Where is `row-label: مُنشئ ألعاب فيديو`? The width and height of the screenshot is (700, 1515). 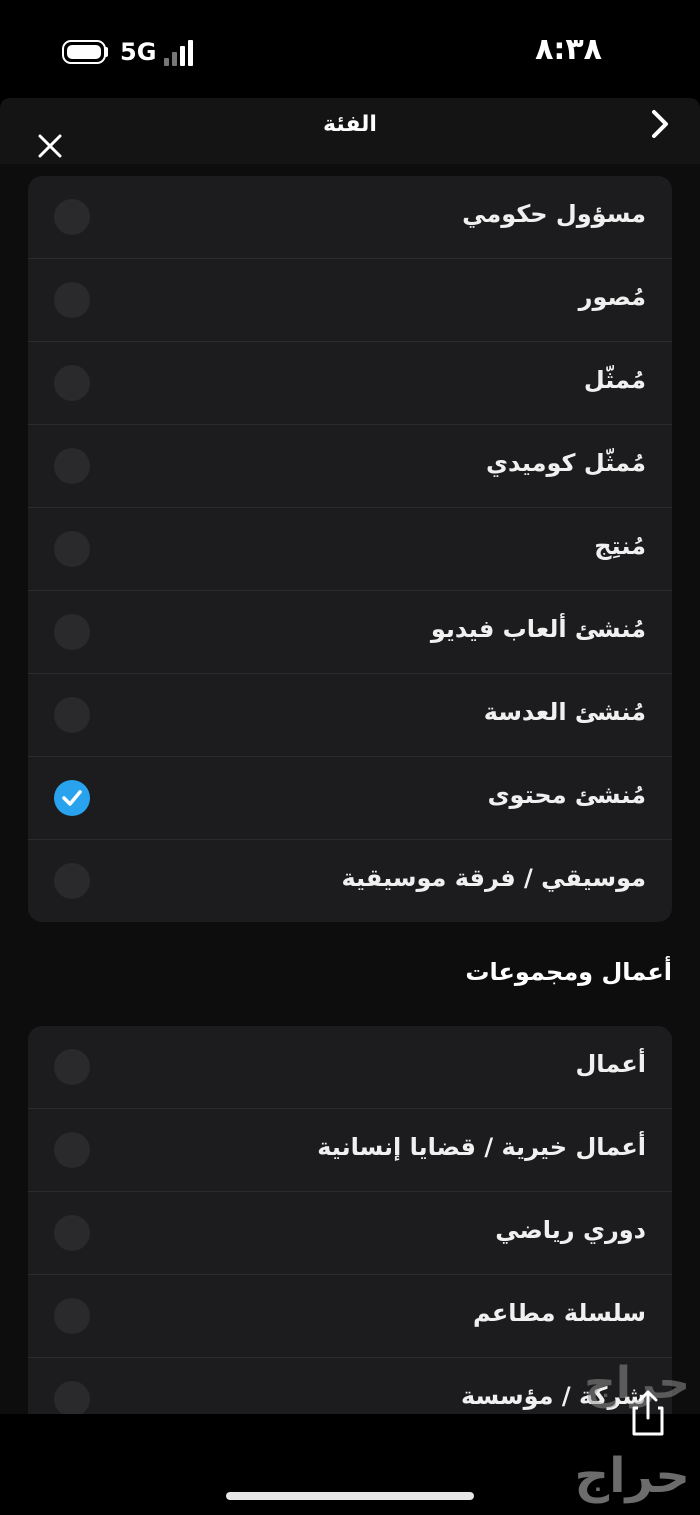 row-label: مُنشئ ألعاب فيديو is located at coordinates (538, 629).